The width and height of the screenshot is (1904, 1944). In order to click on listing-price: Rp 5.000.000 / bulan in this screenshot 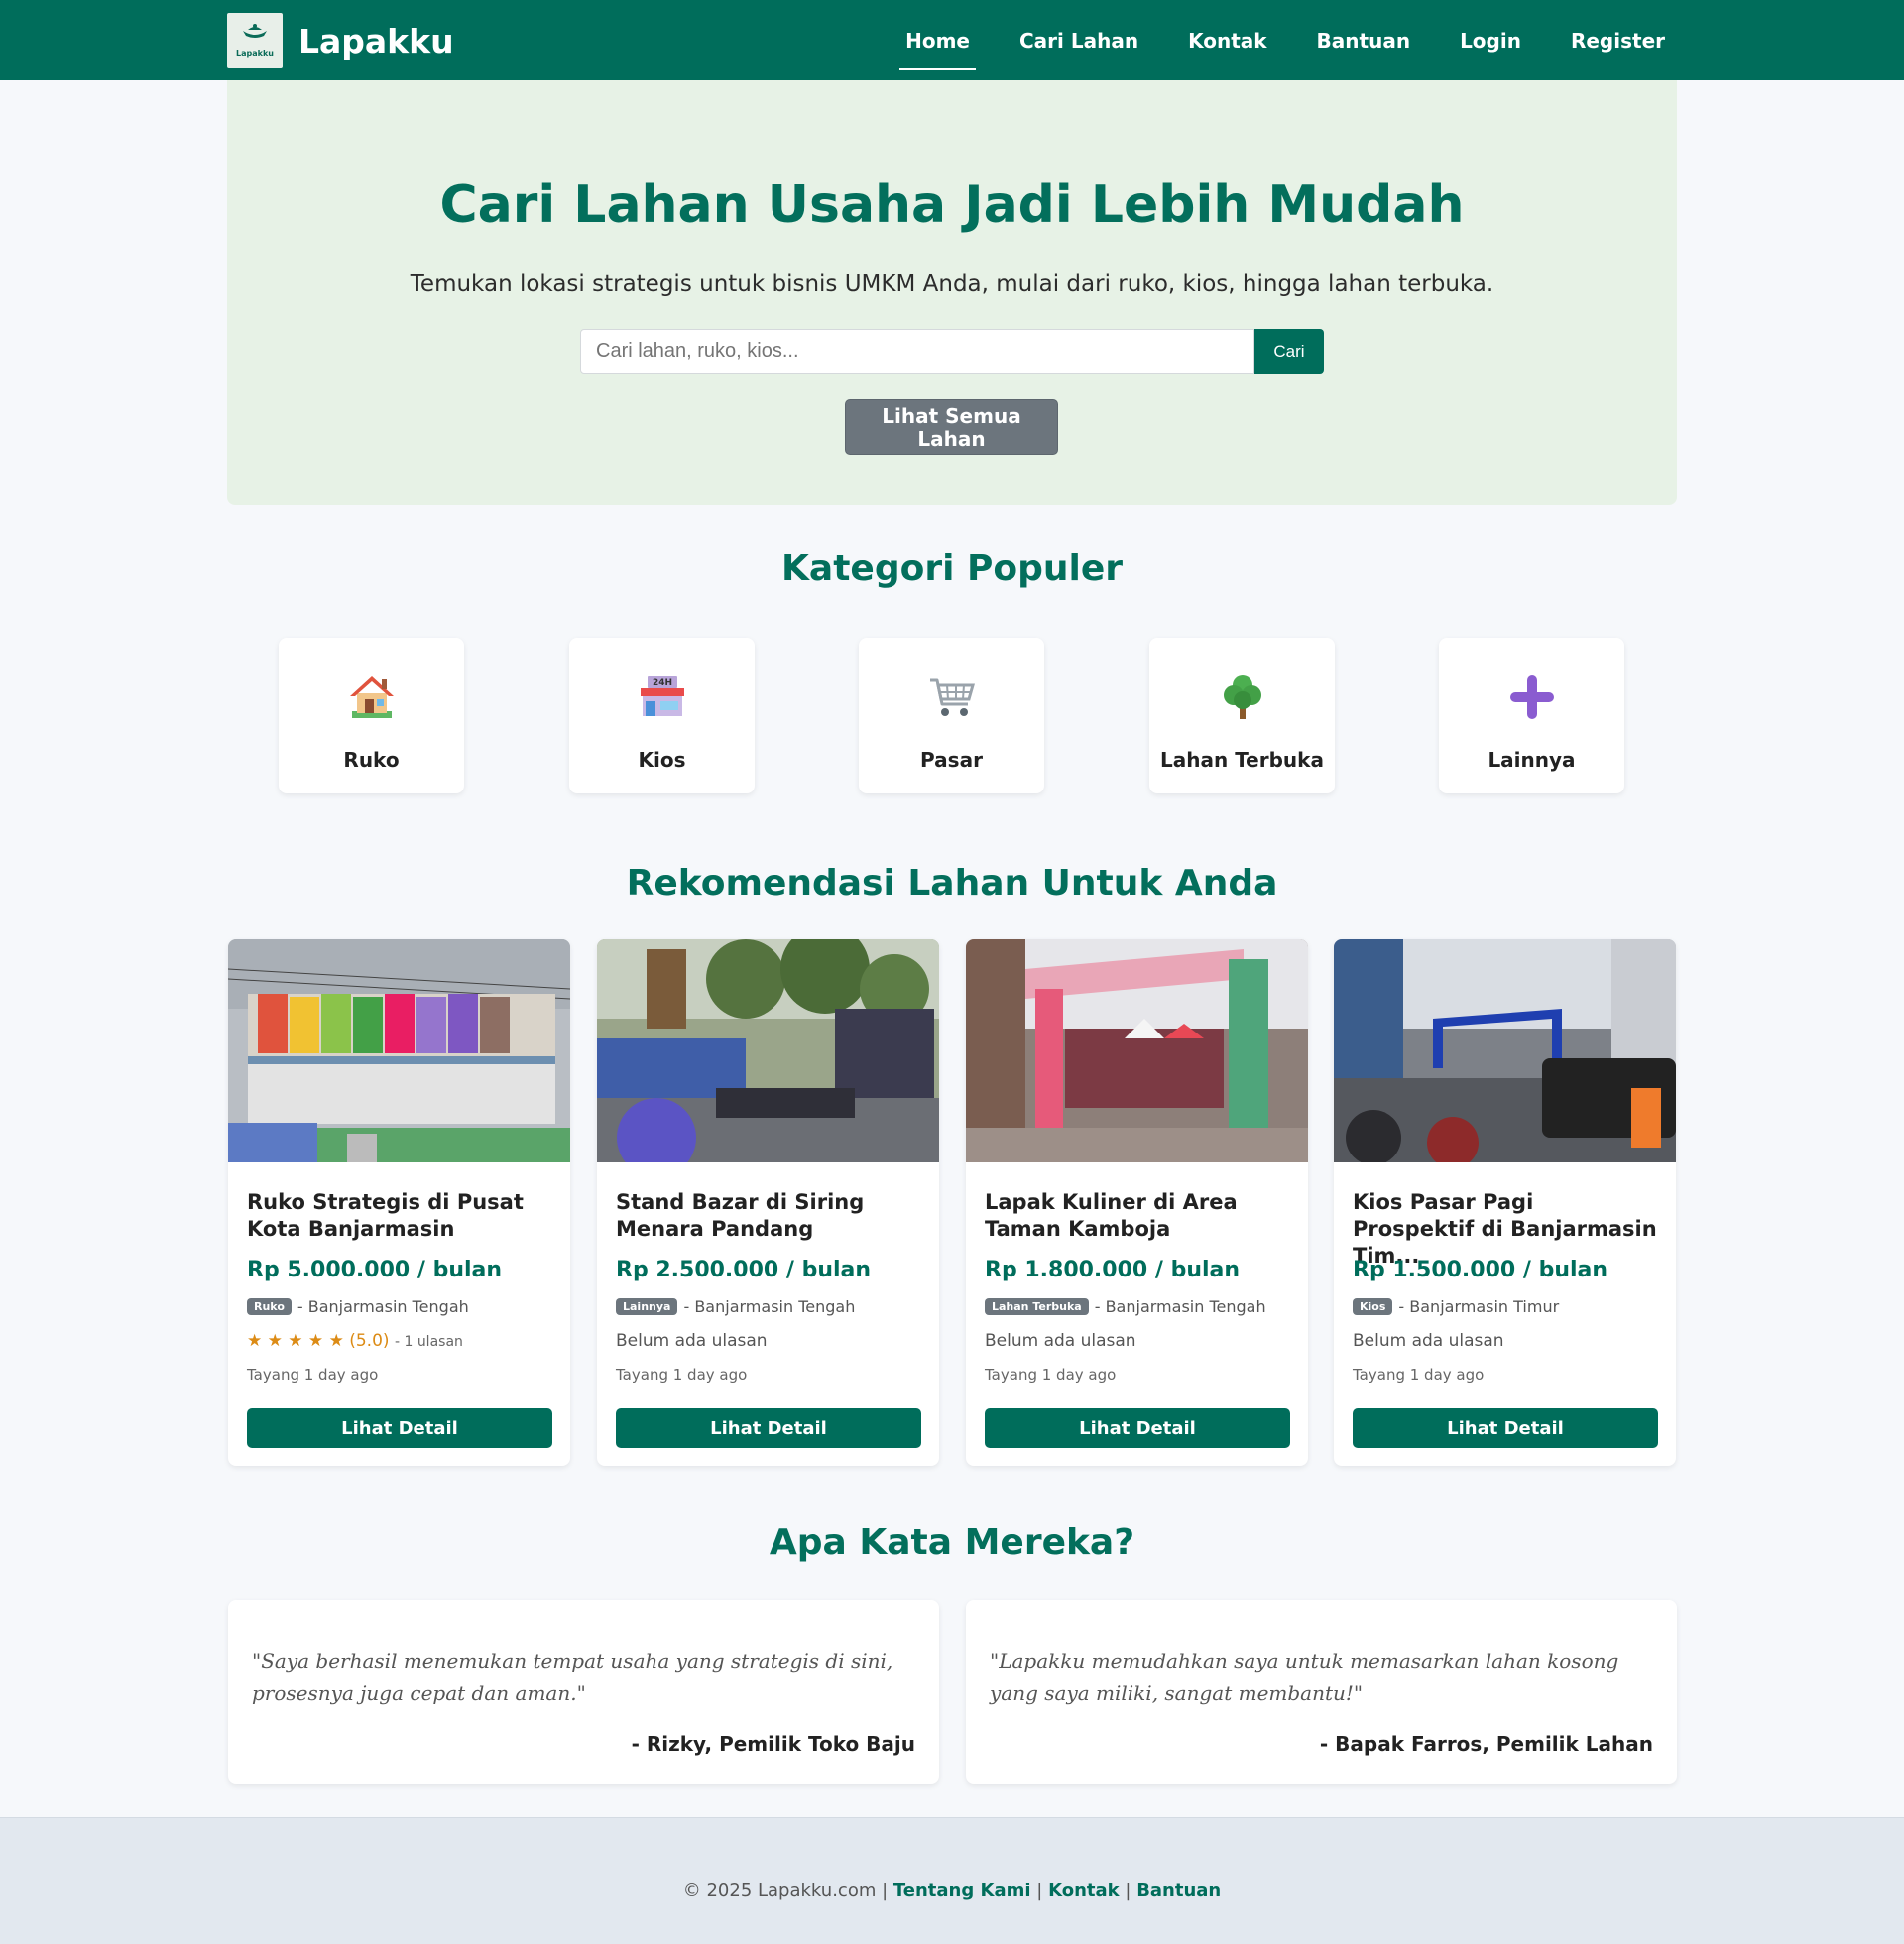, I will do `click(375, 1270)`.